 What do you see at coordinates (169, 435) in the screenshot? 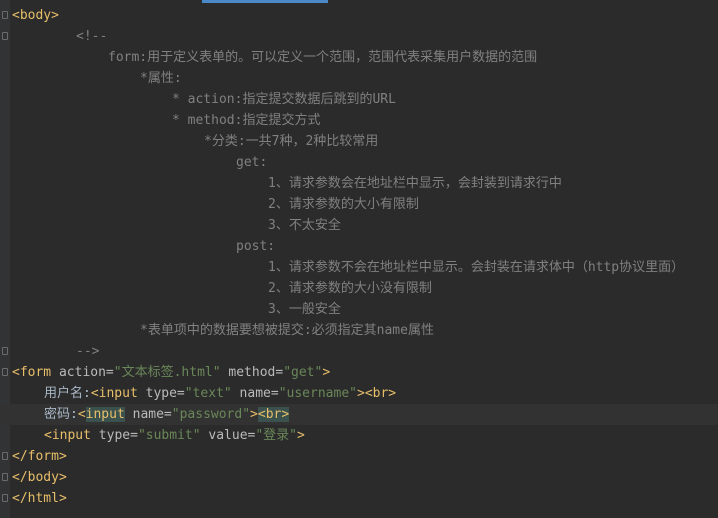
I see `code-token: "submit"` at bounding box center [169, 435].